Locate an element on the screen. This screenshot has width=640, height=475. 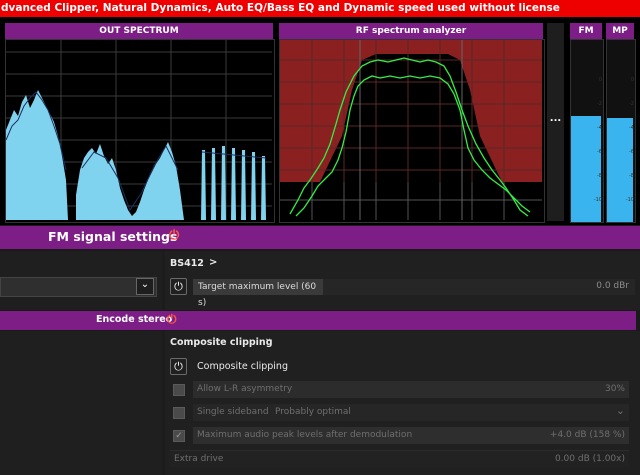
mp-scale-2: -2 is located at coordinates (631, 104).